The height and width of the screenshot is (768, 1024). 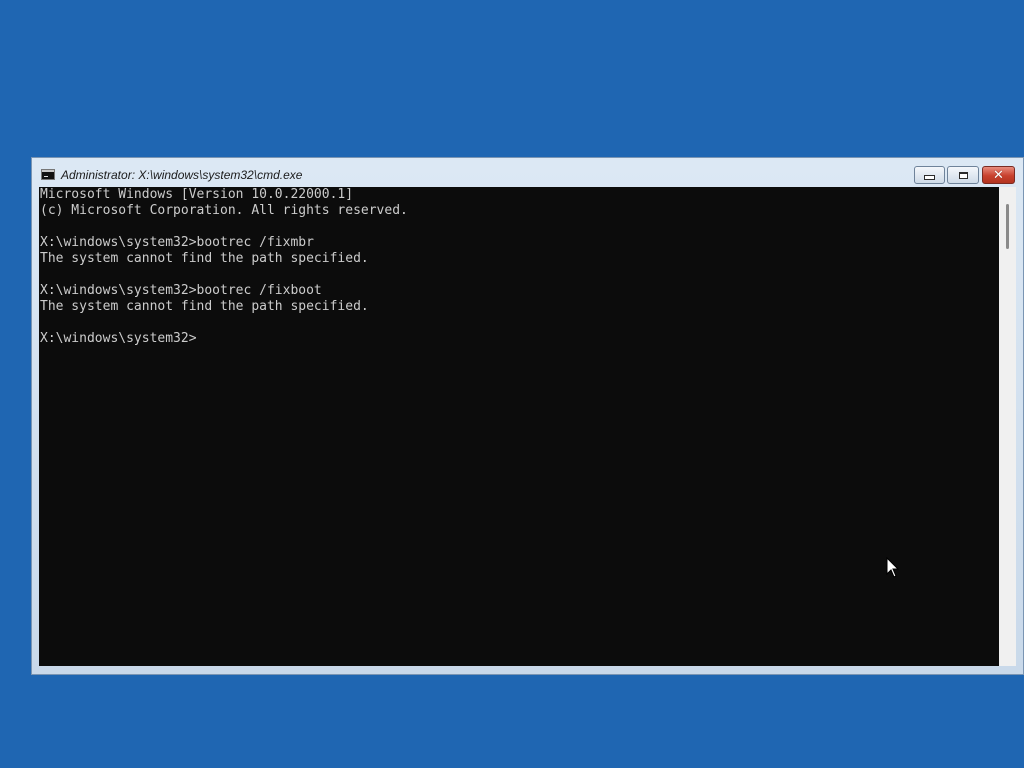 I want to click on maximize-button, so click(x=963, y=175).